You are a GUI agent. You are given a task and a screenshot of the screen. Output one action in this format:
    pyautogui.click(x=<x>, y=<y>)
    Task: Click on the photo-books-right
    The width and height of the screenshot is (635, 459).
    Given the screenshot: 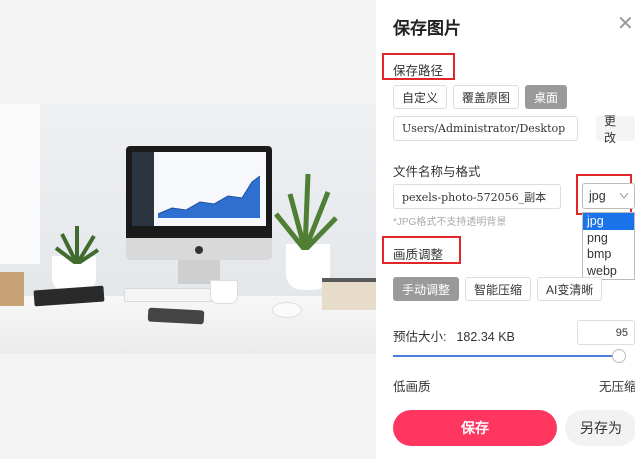 What is the action you would take?
    pyautogui.click(x=349, y=294)
    